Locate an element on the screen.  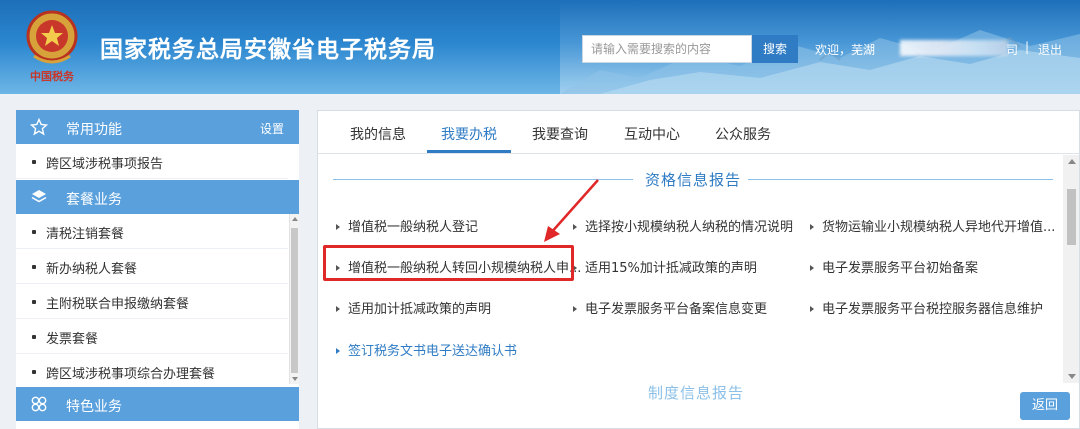
emblem-caption: 中国税务 is located at coordinates (52, 76).